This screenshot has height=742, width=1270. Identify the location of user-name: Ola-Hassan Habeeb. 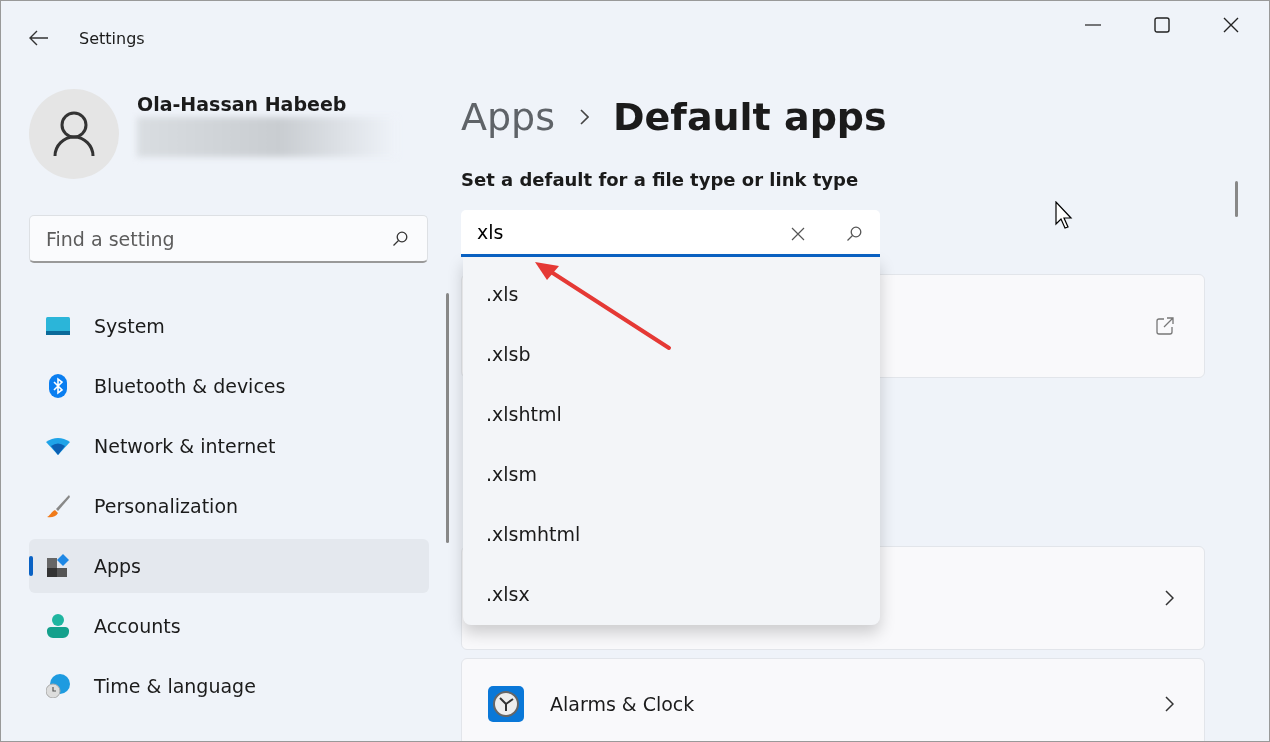
(242, 104).